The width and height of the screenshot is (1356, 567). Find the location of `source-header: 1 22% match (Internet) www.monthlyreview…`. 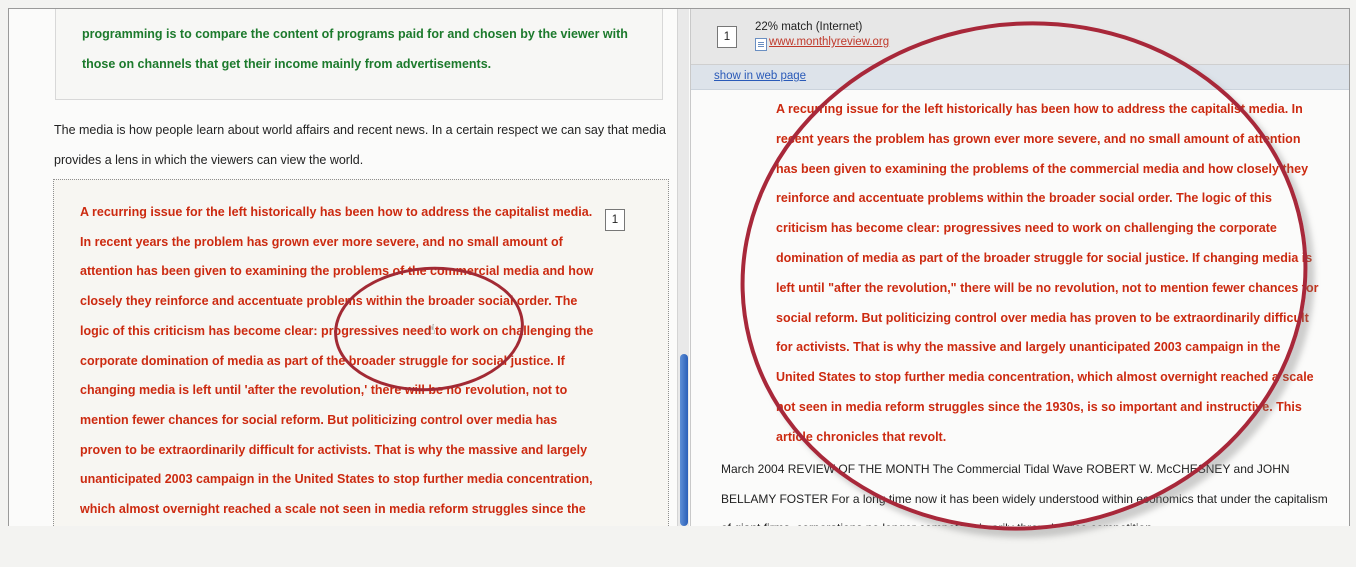

source-header: 1 22% match (Internet) www.monthlyreview… is located at coordinates (1020, 37).